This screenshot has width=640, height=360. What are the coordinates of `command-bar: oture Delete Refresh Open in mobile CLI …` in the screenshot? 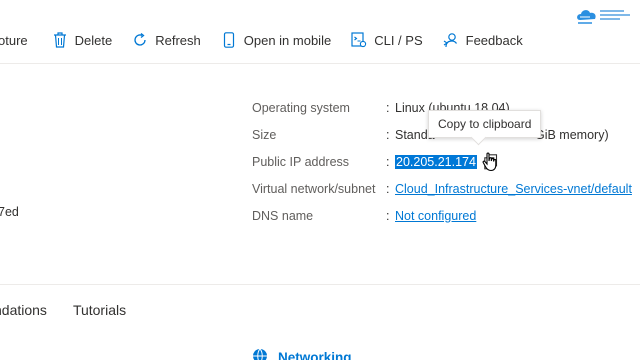 It's located at (280, 40).